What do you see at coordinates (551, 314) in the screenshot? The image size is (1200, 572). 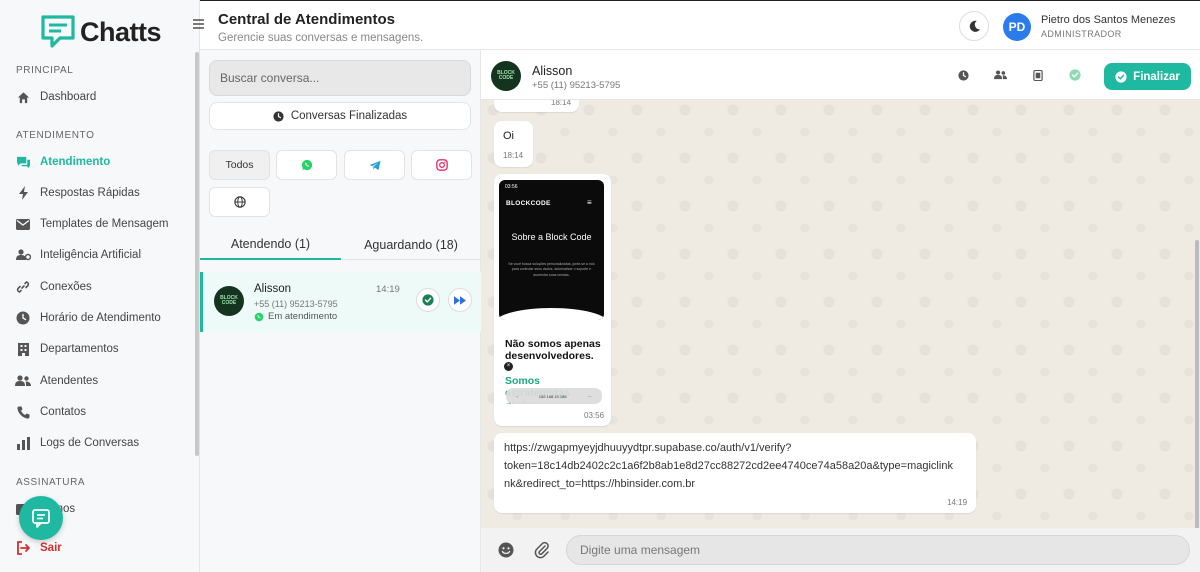 I see `screenshot-curve` at bounding box center [551, 314].